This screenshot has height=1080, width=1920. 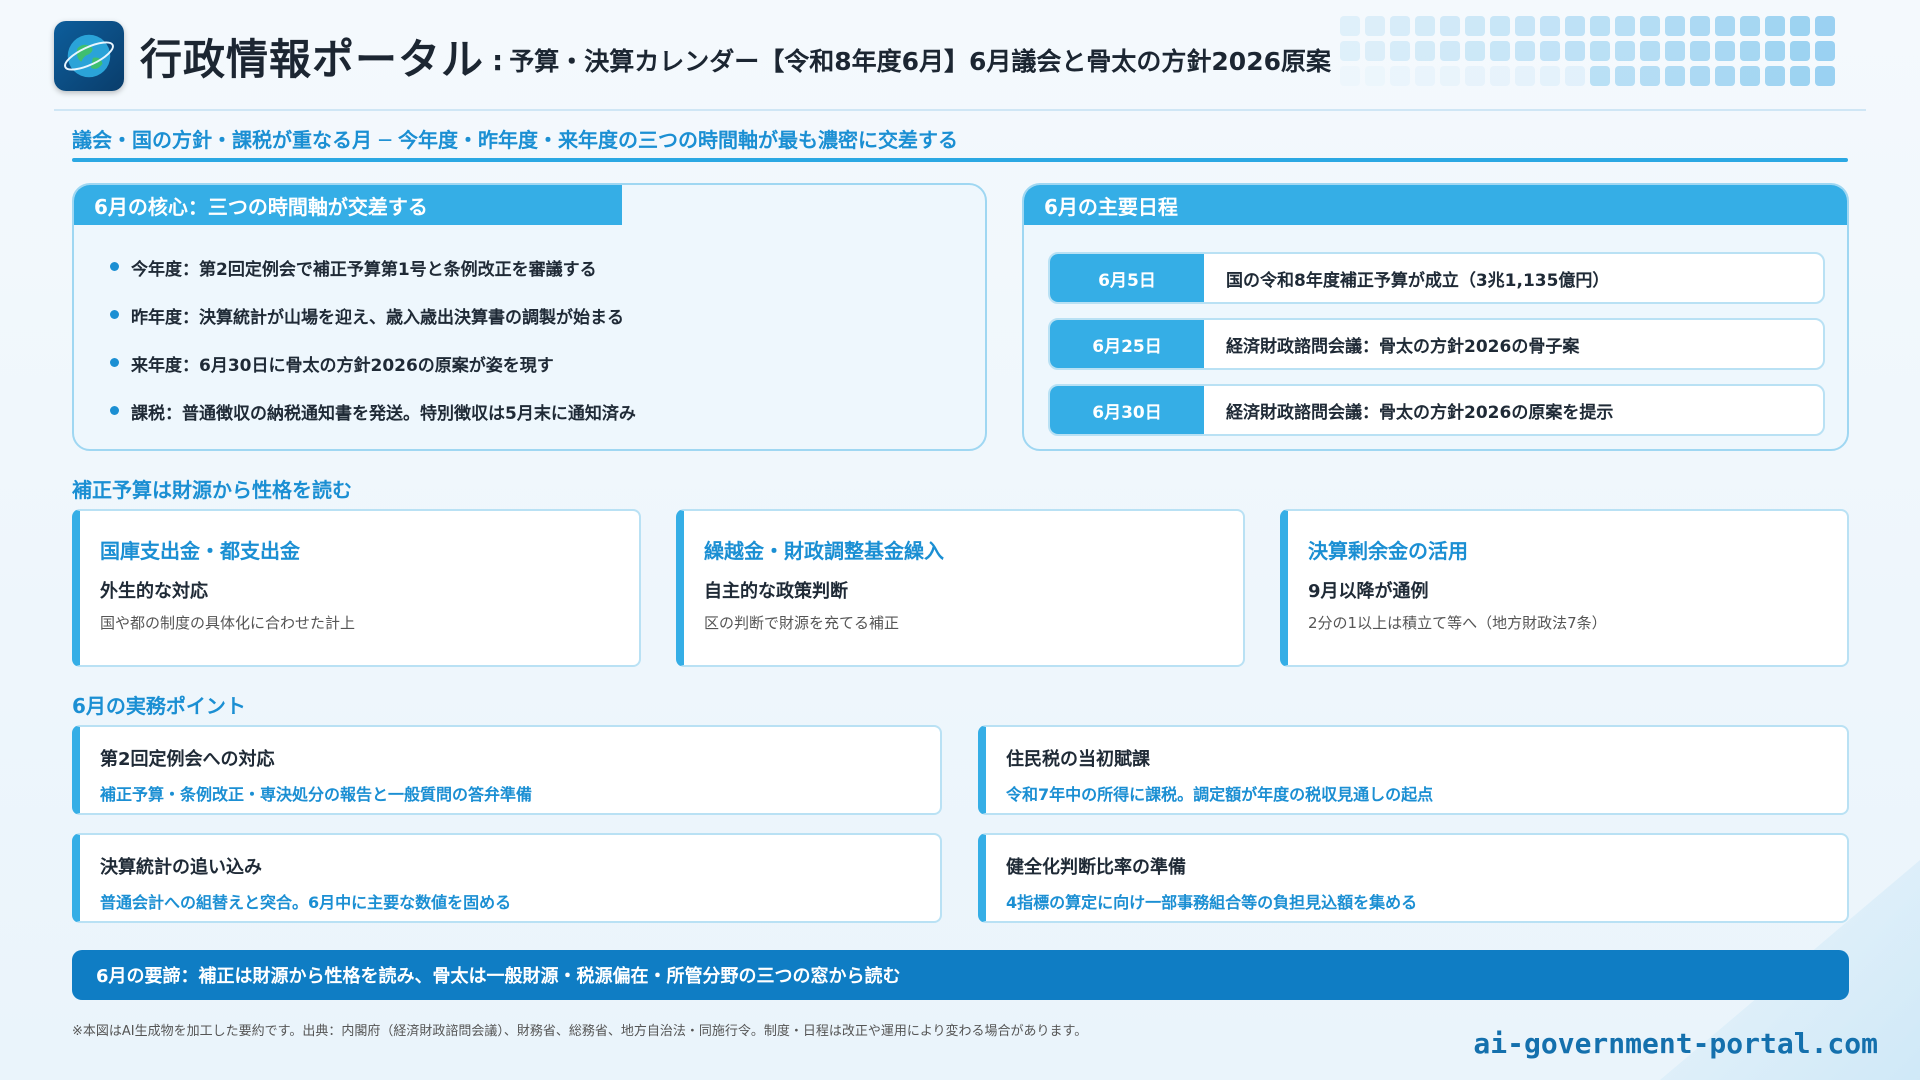 What do you see at coordinates (960, 110) in the screenshot?
I see `header-divider` at bounding box center [960, 110].